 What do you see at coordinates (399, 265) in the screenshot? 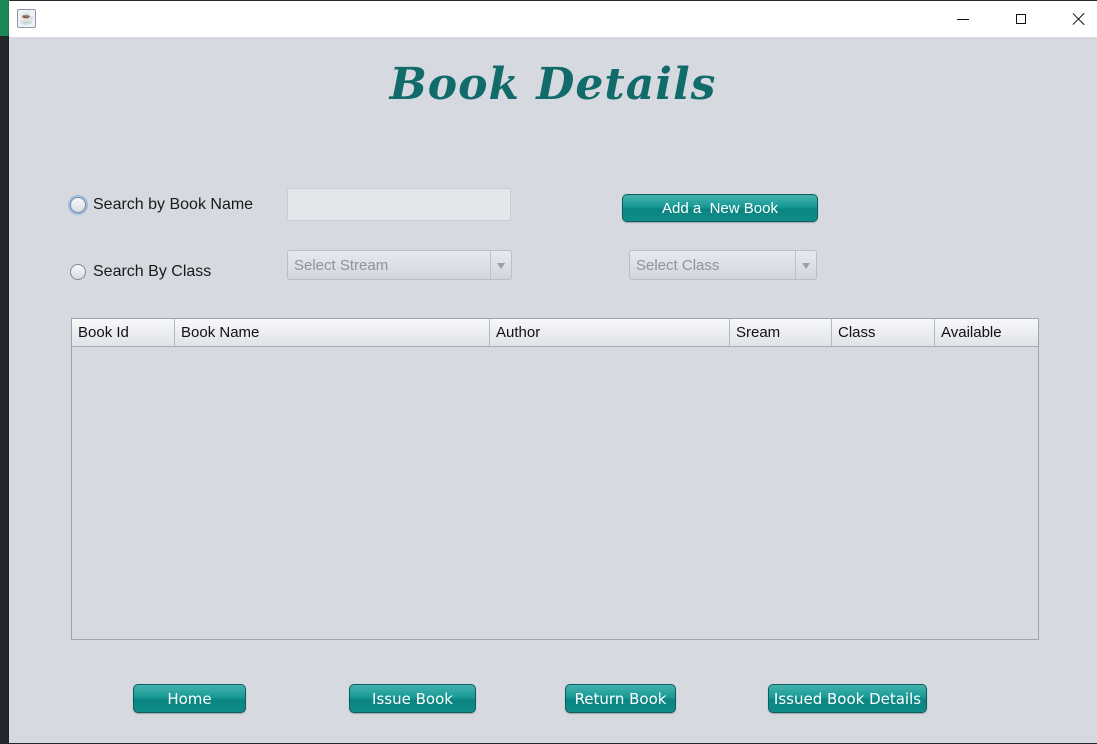
I see `select-stream-dropdown: Select Stream` at bounding box center [399, 265].